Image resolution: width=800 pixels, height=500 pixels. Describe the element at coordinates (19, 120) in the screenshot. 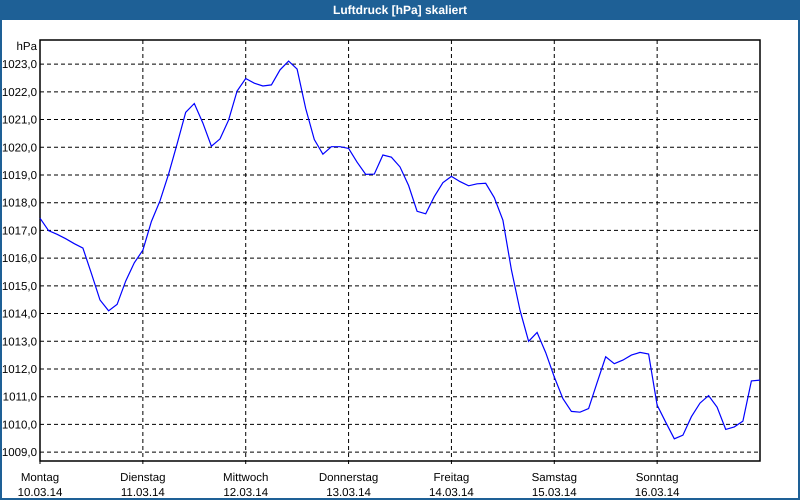

I see `y-tick-label: 1021,0` at that location.